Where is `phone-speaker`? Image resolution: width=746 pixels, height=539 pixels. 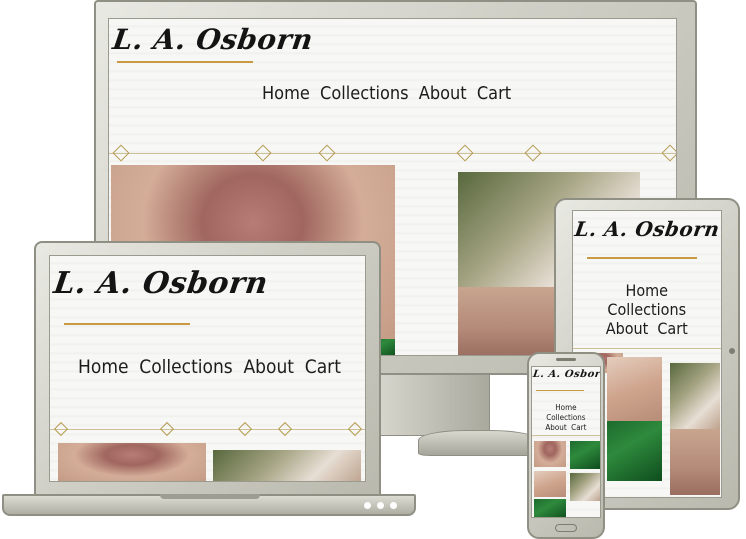 phone-speaker is located at coordinates (566, 359).